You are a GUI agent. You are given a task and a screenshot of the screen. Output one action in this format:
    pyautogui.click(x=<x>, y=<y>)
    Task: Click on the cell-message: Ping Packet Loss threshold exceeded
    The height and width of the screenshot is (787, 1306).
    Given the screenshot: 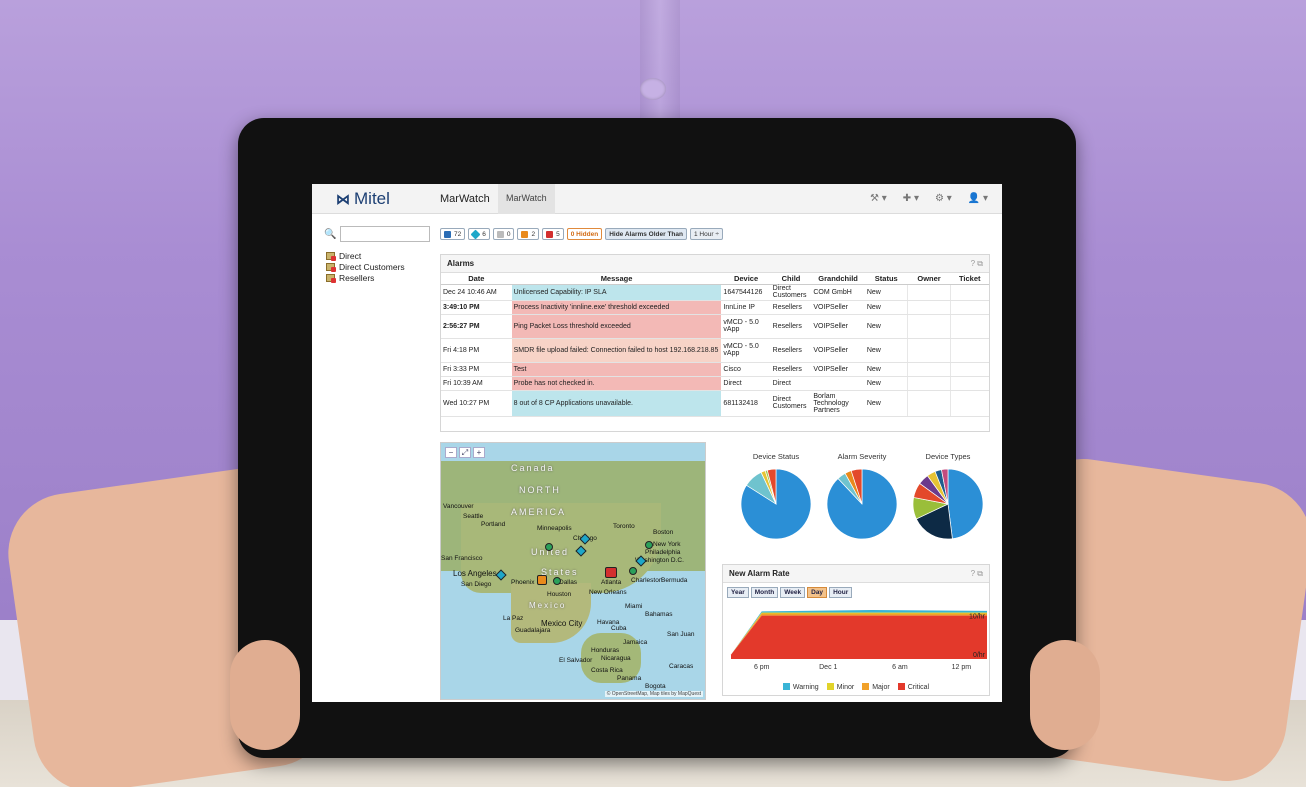 What is the action you would take?
    pyautogui.click(x=616, y=326)
    